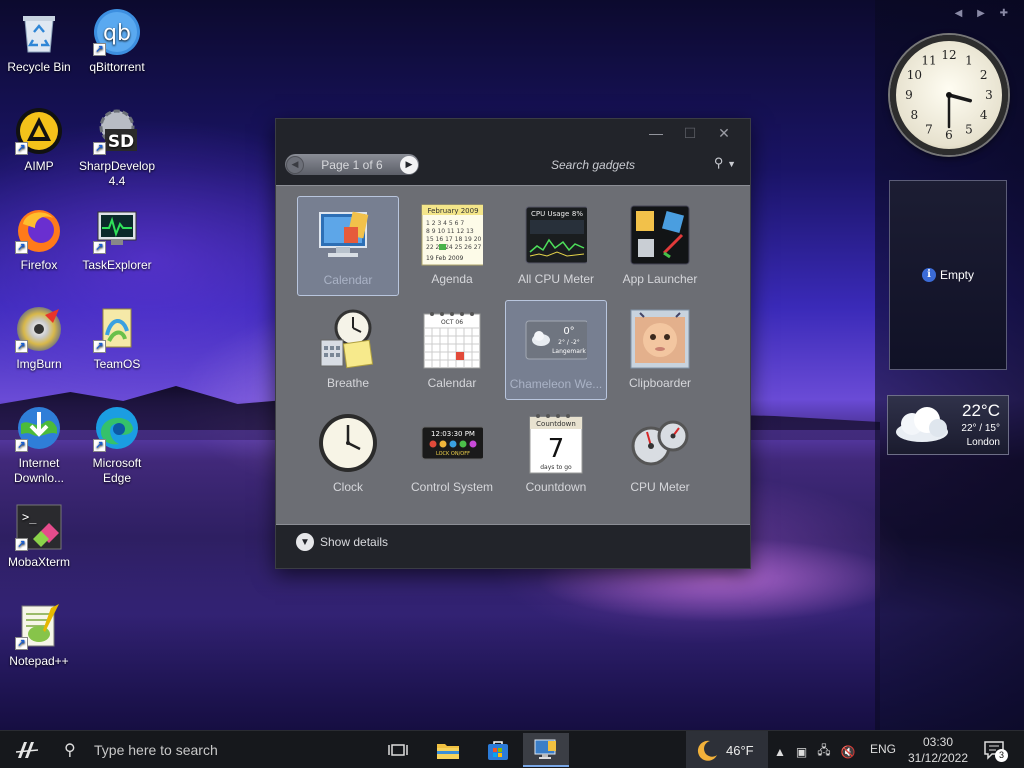 The height and width of the screenshot is (768, 1024). I want to click on cpu-meter-icon, so click(660, 443).